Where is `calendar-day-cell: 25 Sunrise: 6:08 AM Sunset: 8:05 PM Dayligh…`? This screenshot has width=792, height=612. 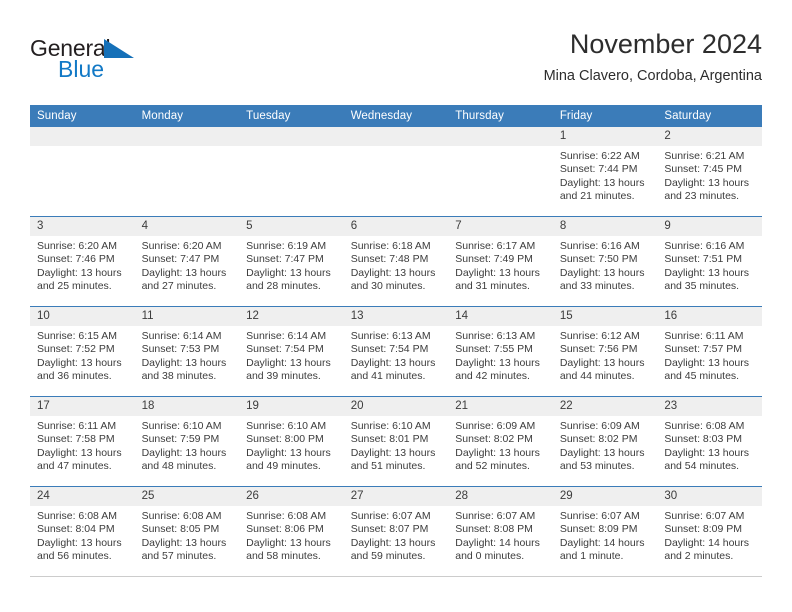
calendar-day-cell: 25 Sunrise: 6:08 AM Sunset: 8:05 PM Dayligh… is located at coordinates (187, 531).